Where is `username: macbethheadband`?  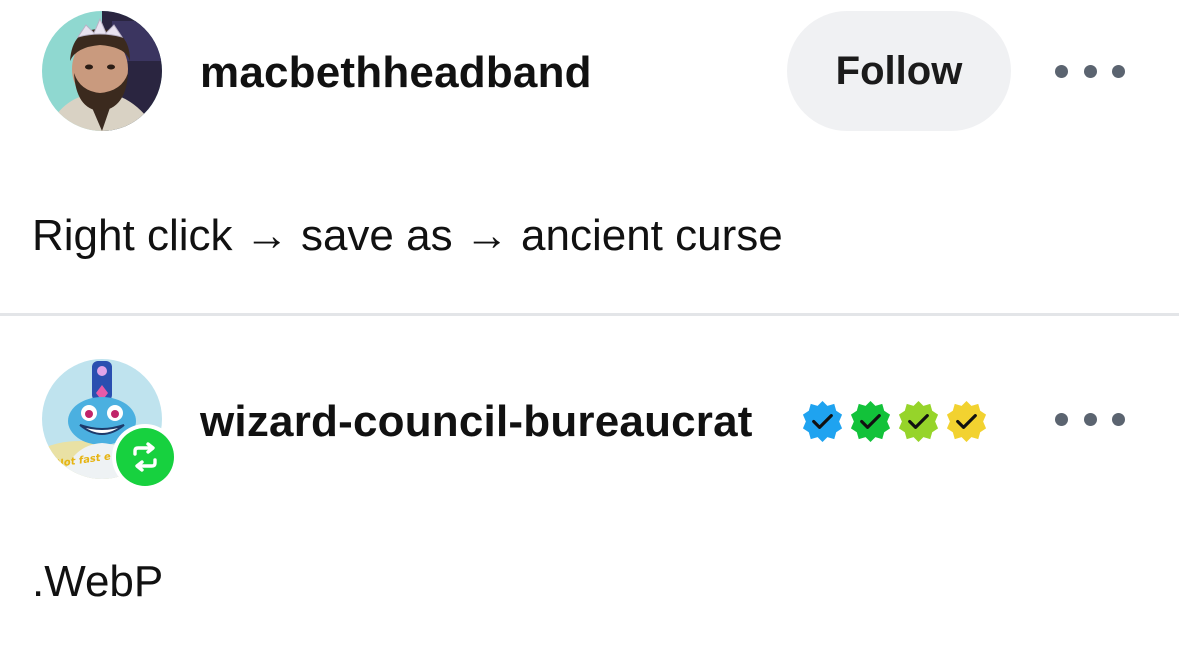 username: macbethheadband is located at coordinates (396, 73).